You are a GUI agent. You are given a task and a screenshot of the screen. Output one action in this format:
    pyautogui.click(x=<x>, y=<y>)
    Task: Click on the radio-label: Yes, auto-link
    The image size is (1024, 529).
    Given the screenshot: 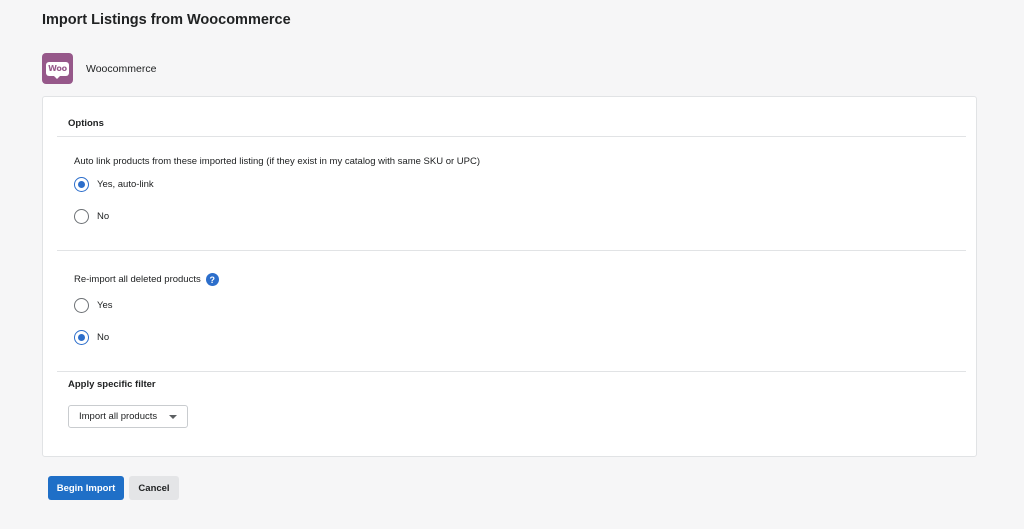 What is the action you would take?
    pyautogui.click(x=125, y=184)
    